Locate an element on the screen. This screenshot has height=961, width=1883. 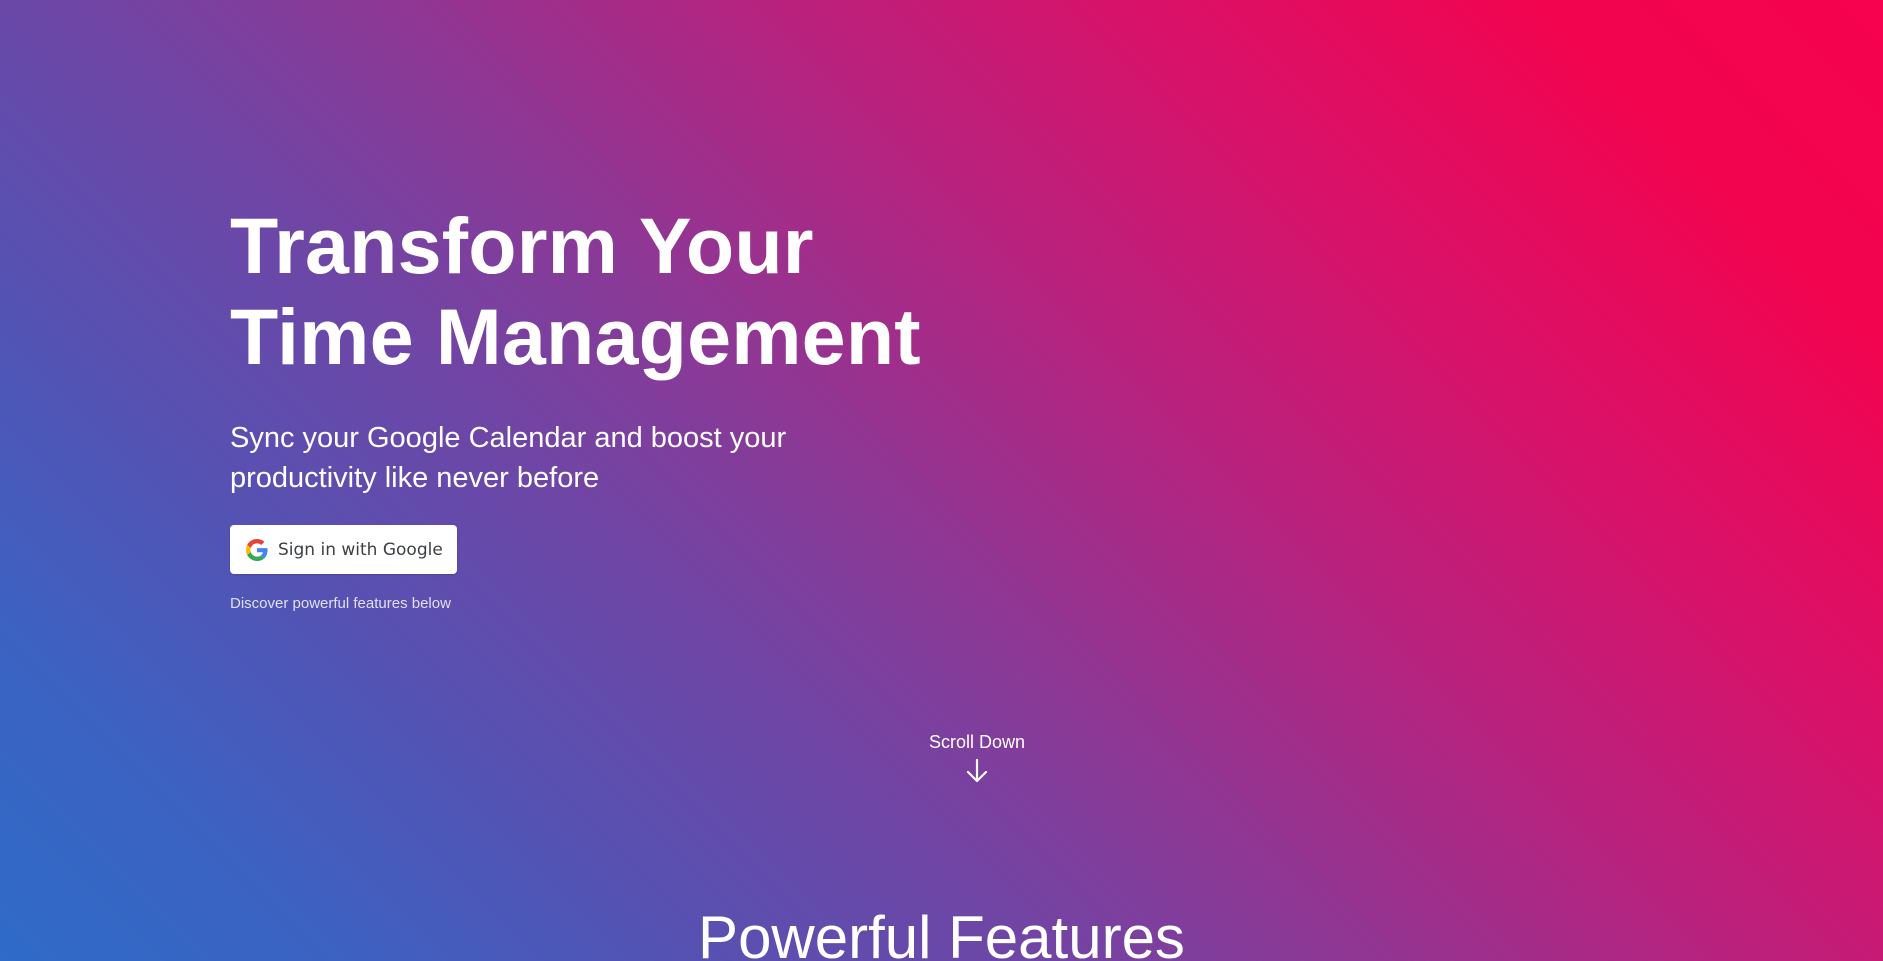
scroll-down-label: Scroll Down is located at coordinates (977, 742).